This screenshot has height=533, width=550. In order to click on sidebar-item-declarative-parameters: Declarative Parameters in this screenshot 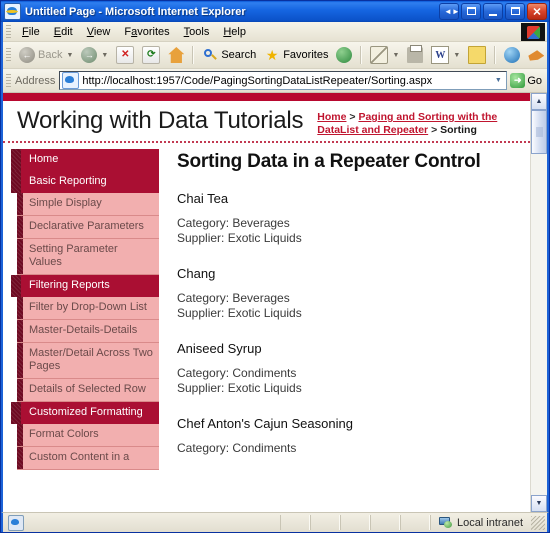, I will do `click(88, 227)`.